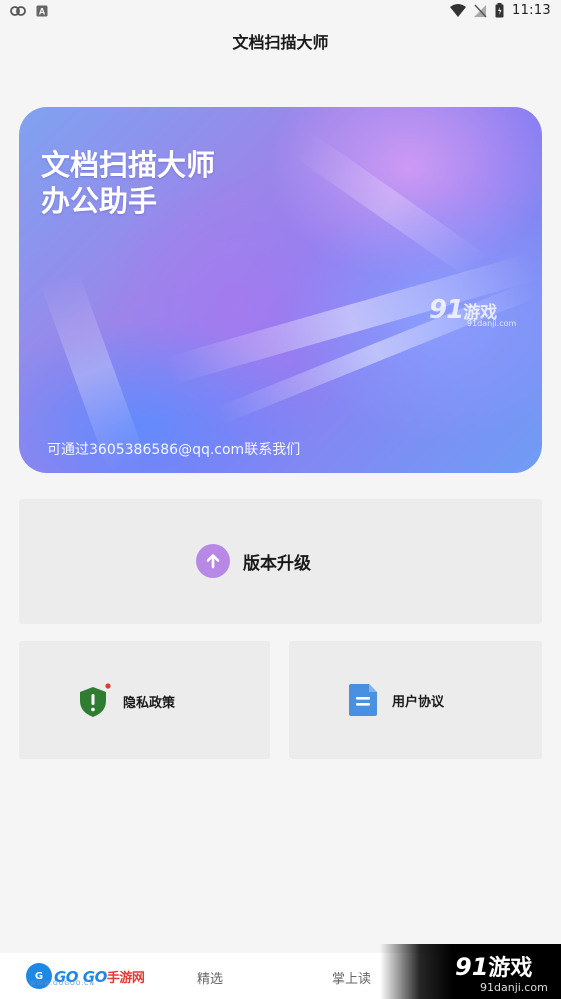 The image size is (561, 999). What do you see at coordinates (210, 977) in the screenshot?
I see `nav-tab-featured: 精选` at bounding box center [210, 977].